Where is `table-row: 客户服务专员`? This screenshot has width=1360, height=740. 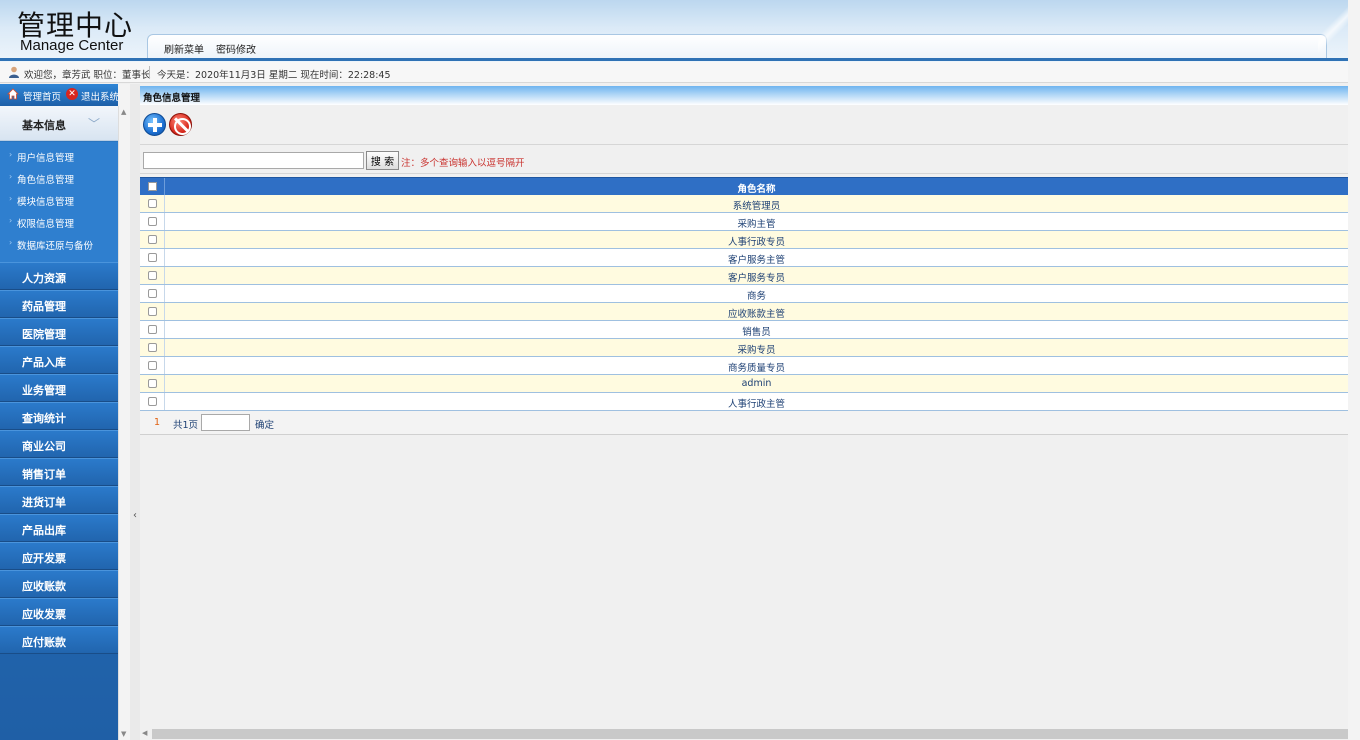 table-row: 客户服务专员 is located at coordinates (744, 276).